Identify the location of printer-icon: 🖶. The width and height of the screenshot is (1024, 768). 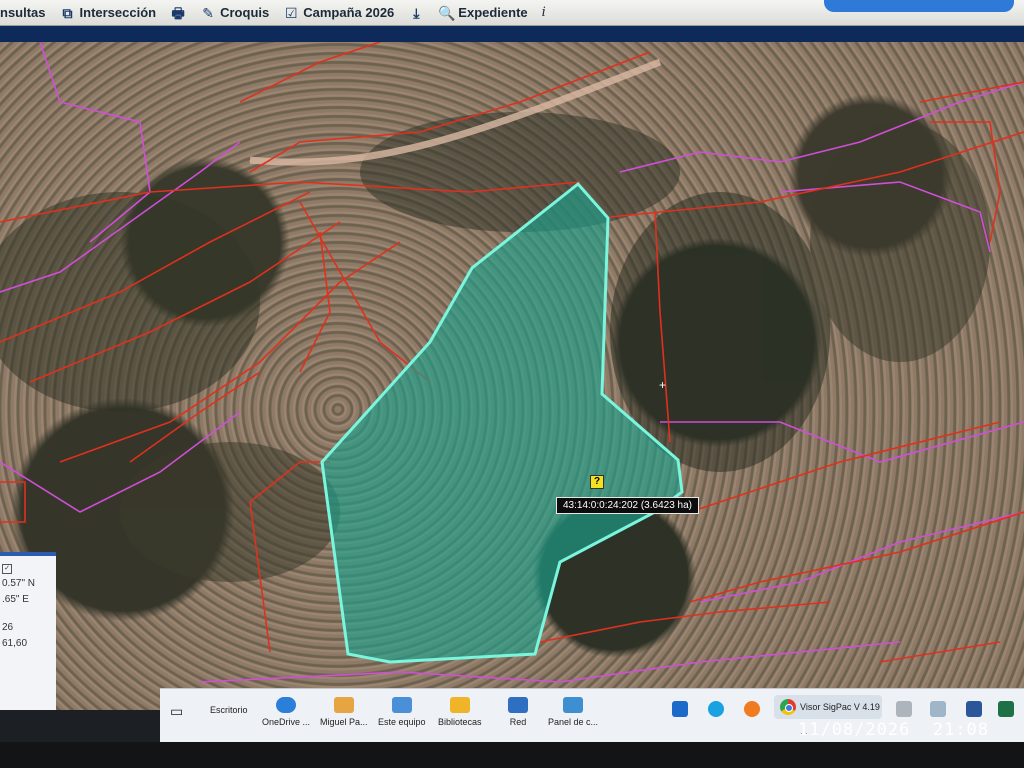
(178, 12).